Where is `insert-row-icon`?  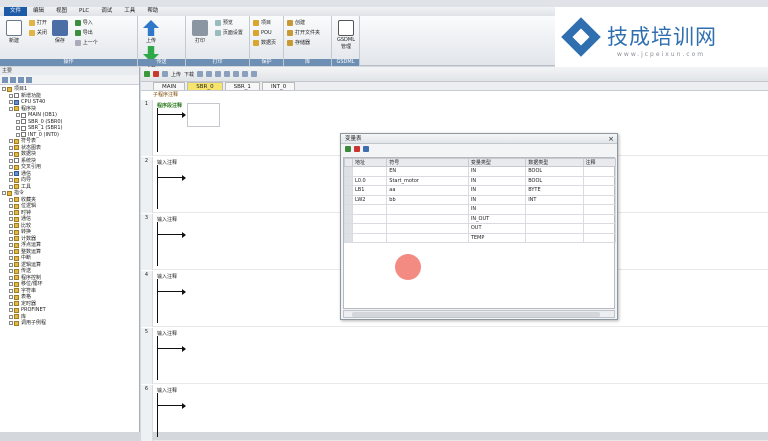 insert-row-icon is located at coordinates (348, 149).